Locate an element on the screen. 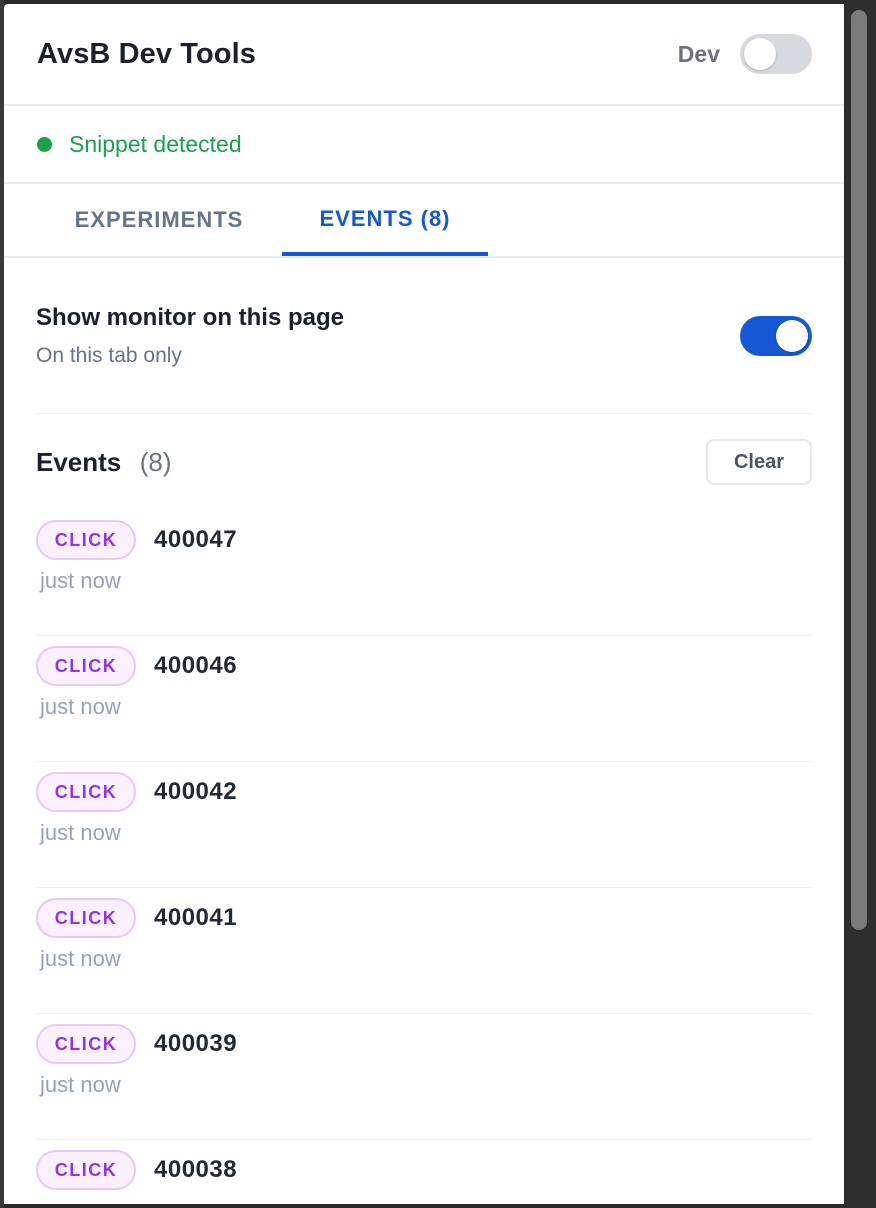  dev-label: Dev is located at coordinates (698, 53).